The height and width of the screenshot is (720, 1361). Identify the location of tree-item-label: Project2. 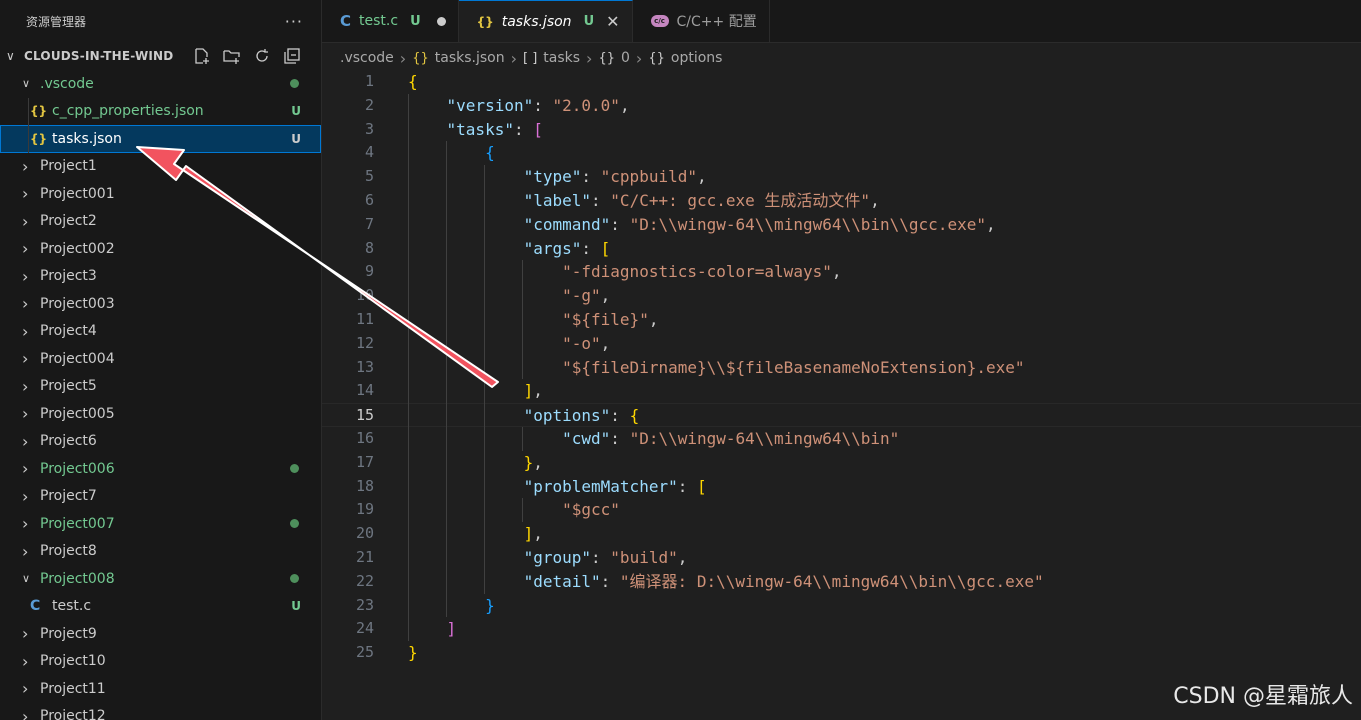
(68, 221).